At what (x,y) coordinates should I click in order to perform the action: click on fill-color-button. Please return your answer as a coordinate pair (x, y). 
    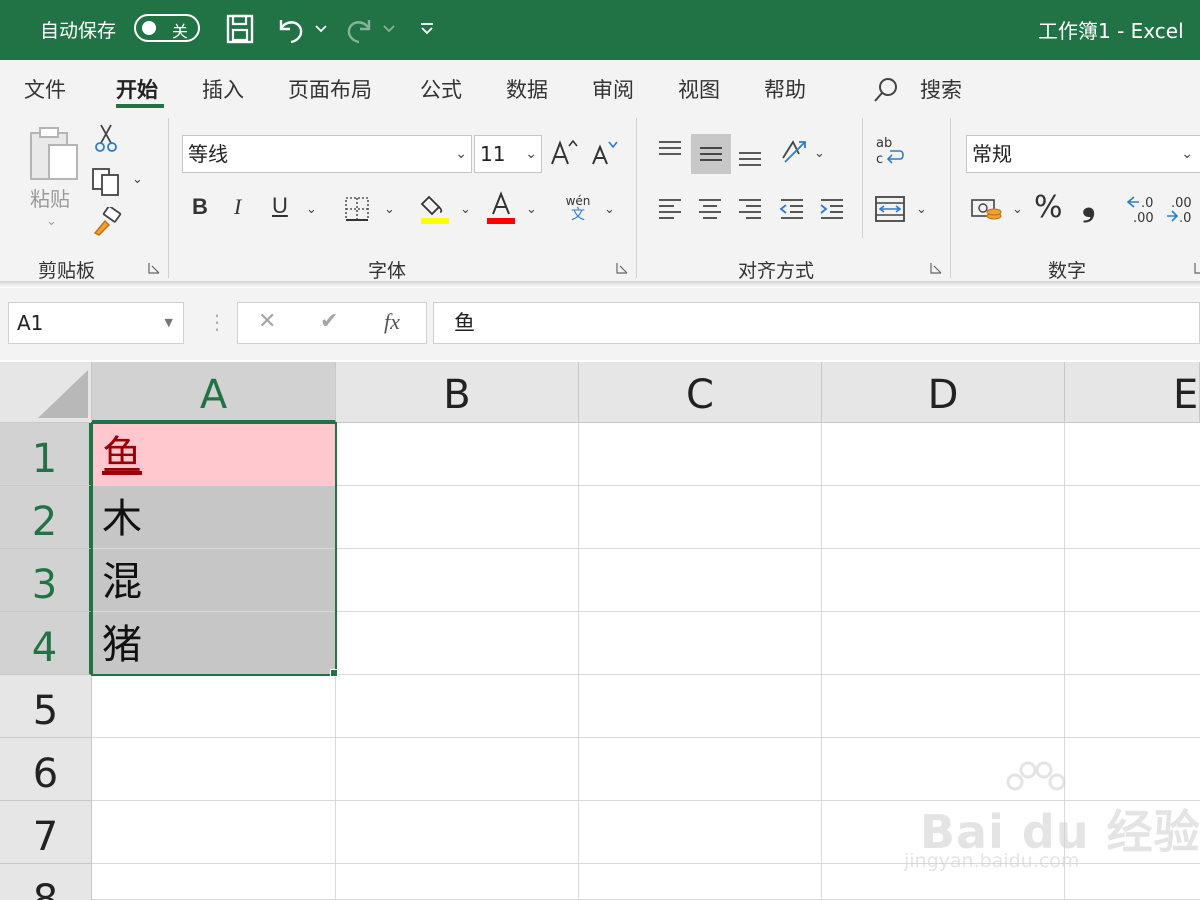
    Looking at the image, I should click on (435, 208).